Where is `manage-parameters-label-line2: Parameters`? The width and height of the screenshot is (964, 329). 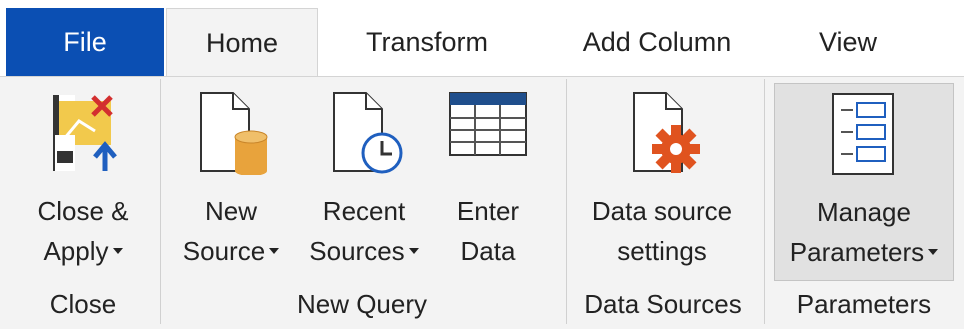
manage-parameters-label-line2: Parameters is located at coordinates (864, 252).